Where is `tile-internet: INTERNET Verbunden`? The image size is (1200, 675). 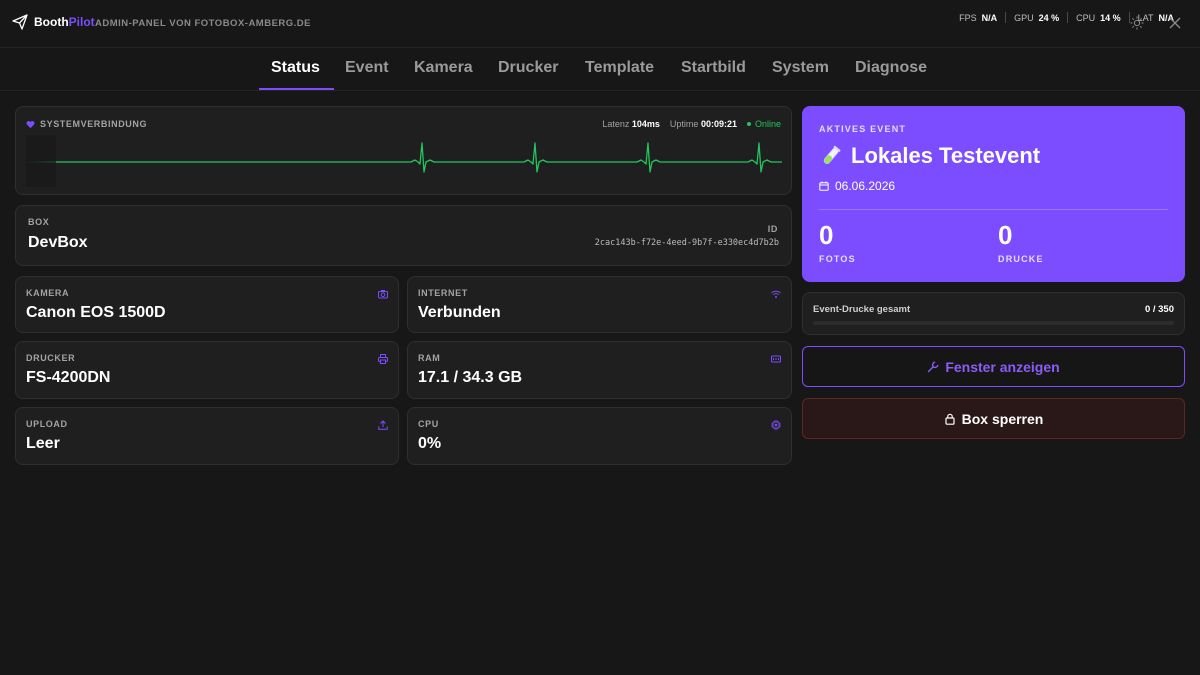 tile-internet: INTERNET Verbunden is located at coordinates (599, 304).